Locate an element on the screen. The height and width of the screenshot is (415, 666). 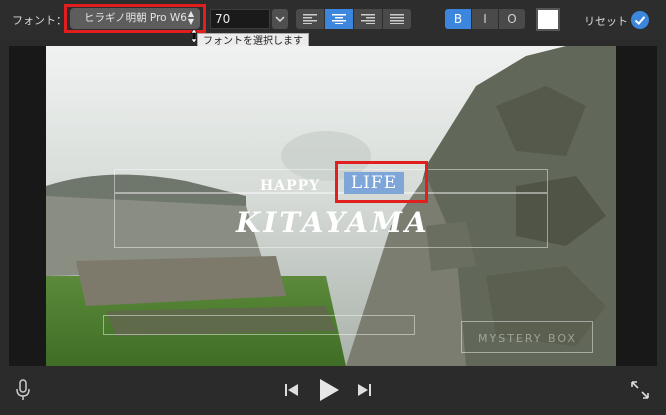
text-safe-guide-top is located at coordinates (331, 181).